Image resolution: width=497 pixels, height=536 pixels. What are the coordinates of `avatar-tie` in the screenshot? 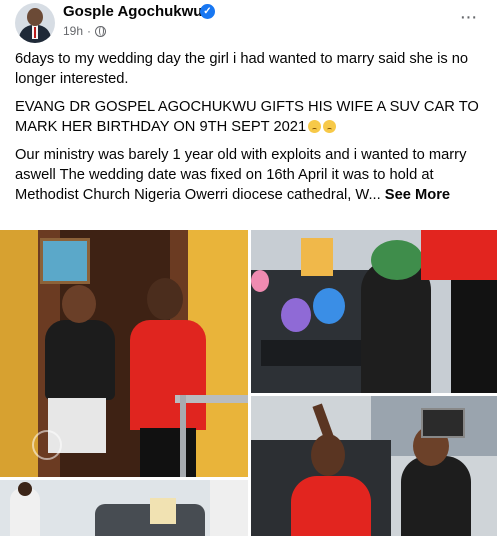 It's located at (35, 32).